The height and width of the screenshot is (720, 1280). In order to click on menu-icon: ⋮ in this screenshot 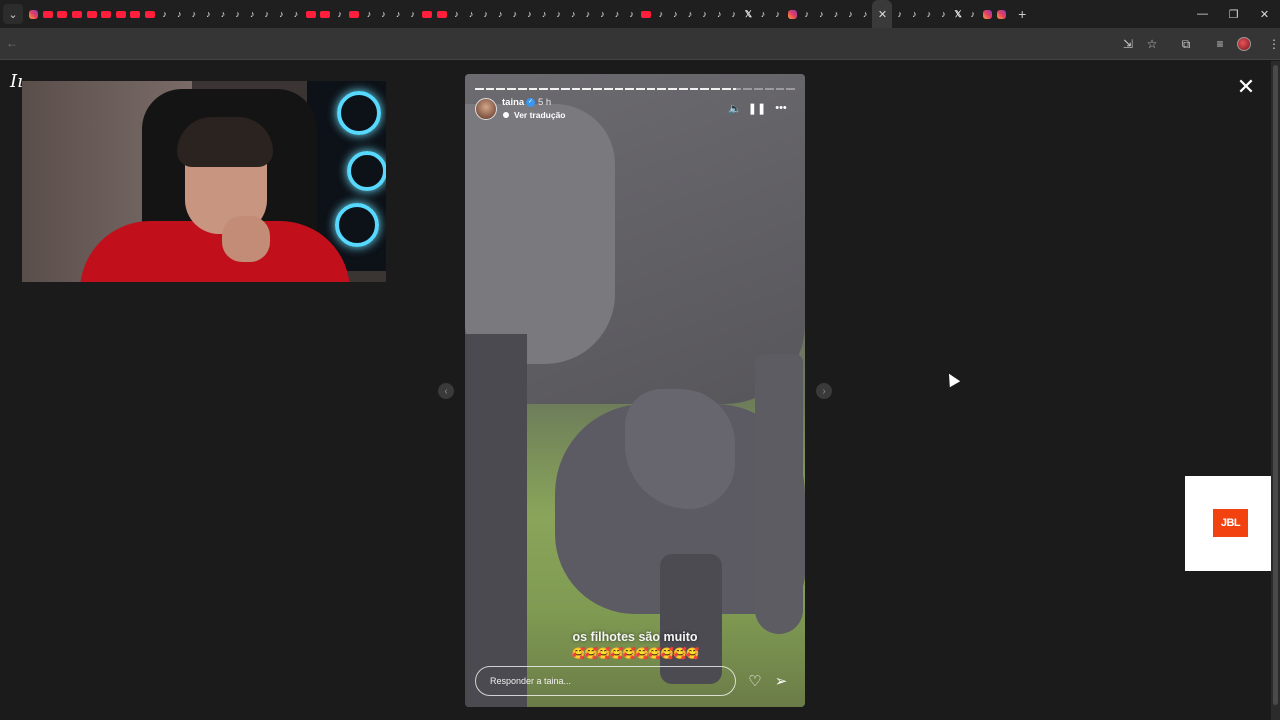, I will do `click(1272, 44)`.